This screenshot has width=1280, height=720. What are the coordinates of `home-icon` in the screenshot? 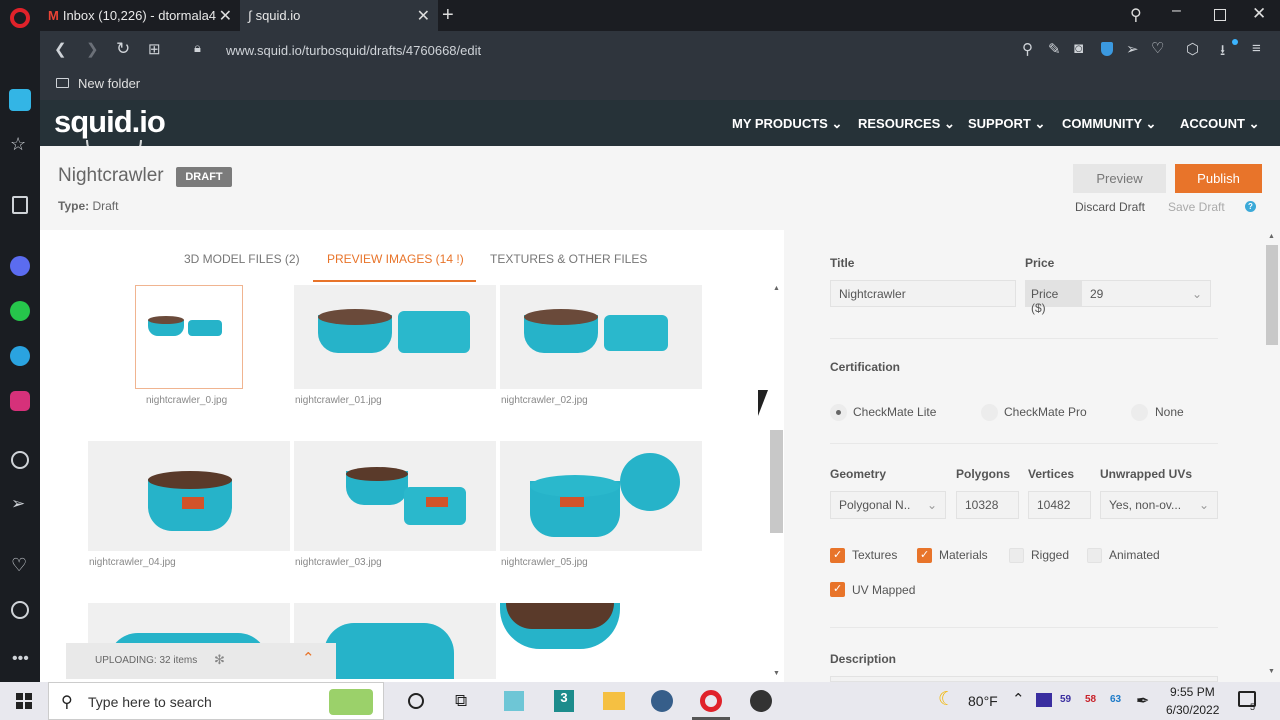 It's located at (20, 100).